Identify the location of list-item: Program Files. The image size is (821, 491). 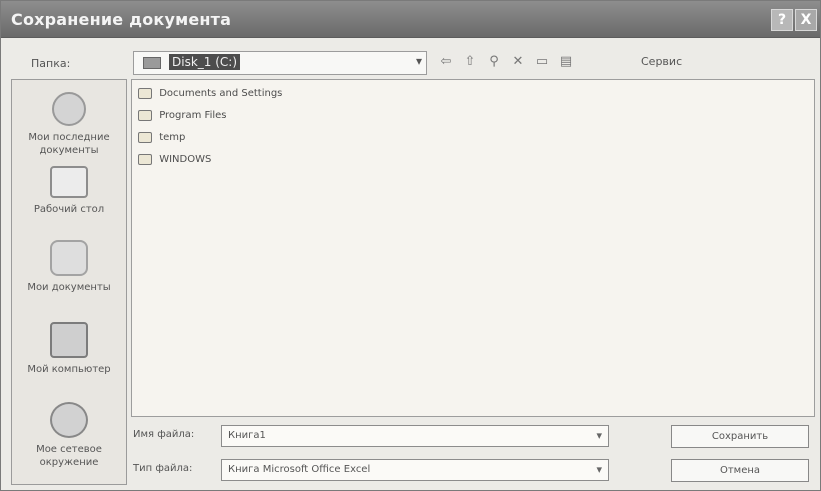
(182, 115).